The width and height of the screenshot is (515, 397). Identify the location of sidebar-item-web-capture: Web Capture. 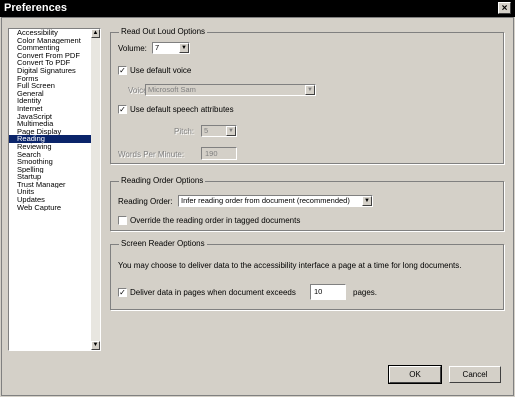
(50, 208).